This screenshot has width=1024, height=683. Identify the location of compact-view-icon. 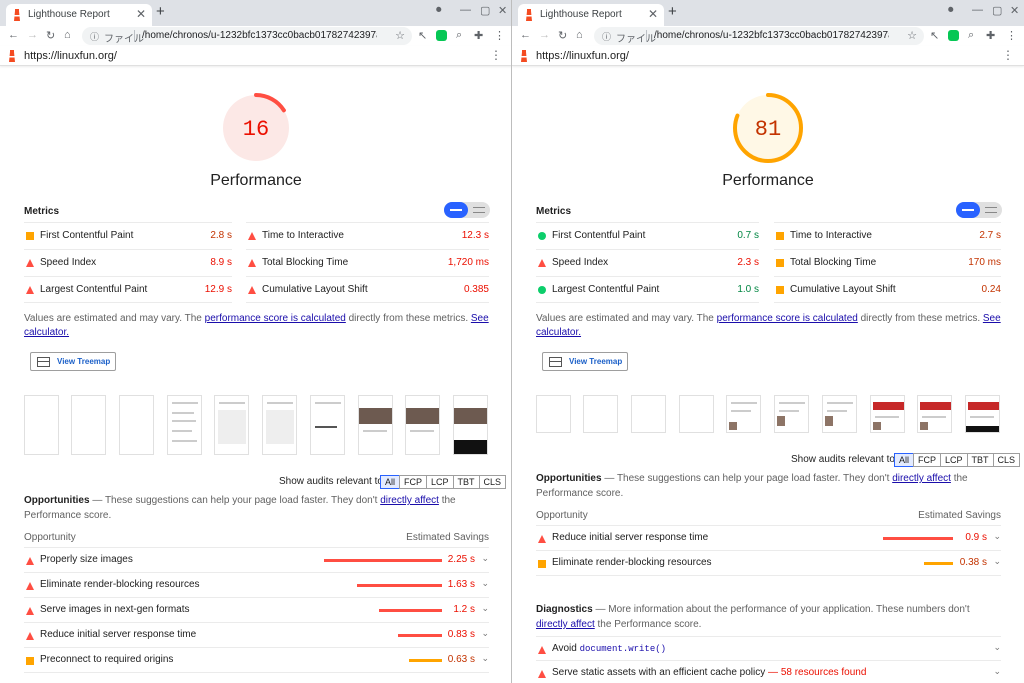
(456, 210).